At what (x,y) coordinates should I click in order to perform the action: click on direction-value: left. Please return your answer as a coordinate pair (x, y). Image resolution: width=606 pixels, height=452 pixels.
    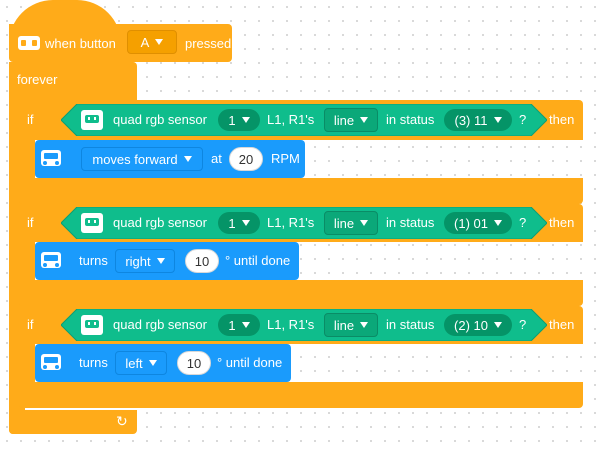
    Looking at the image, I should click on (134, 363).